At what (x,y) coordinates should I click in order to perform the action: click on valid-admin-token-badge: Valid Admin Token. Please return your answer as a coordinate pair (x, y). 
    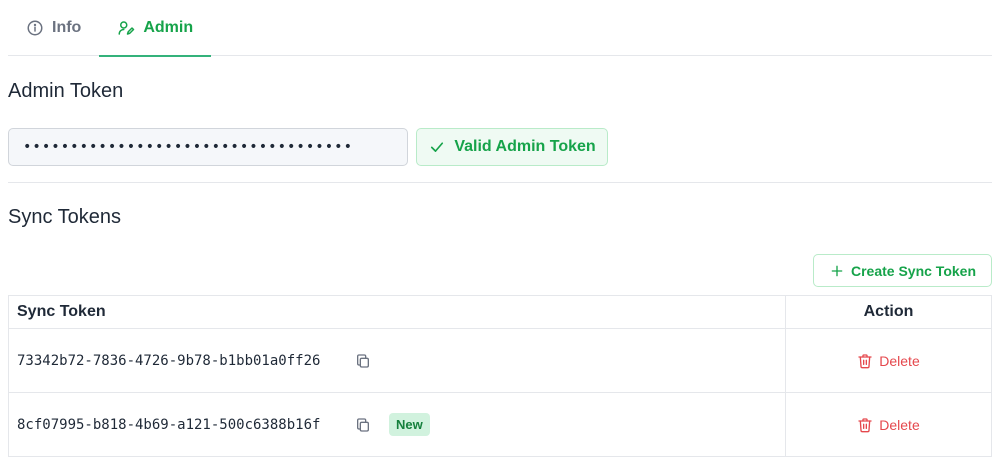
    Looking at the image, I should click on (512, 147).